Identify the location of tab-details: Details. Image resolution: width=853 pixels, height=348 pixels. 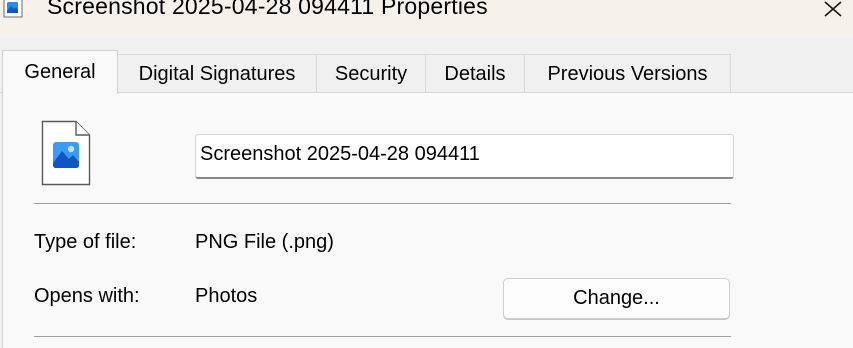
(475, 73).